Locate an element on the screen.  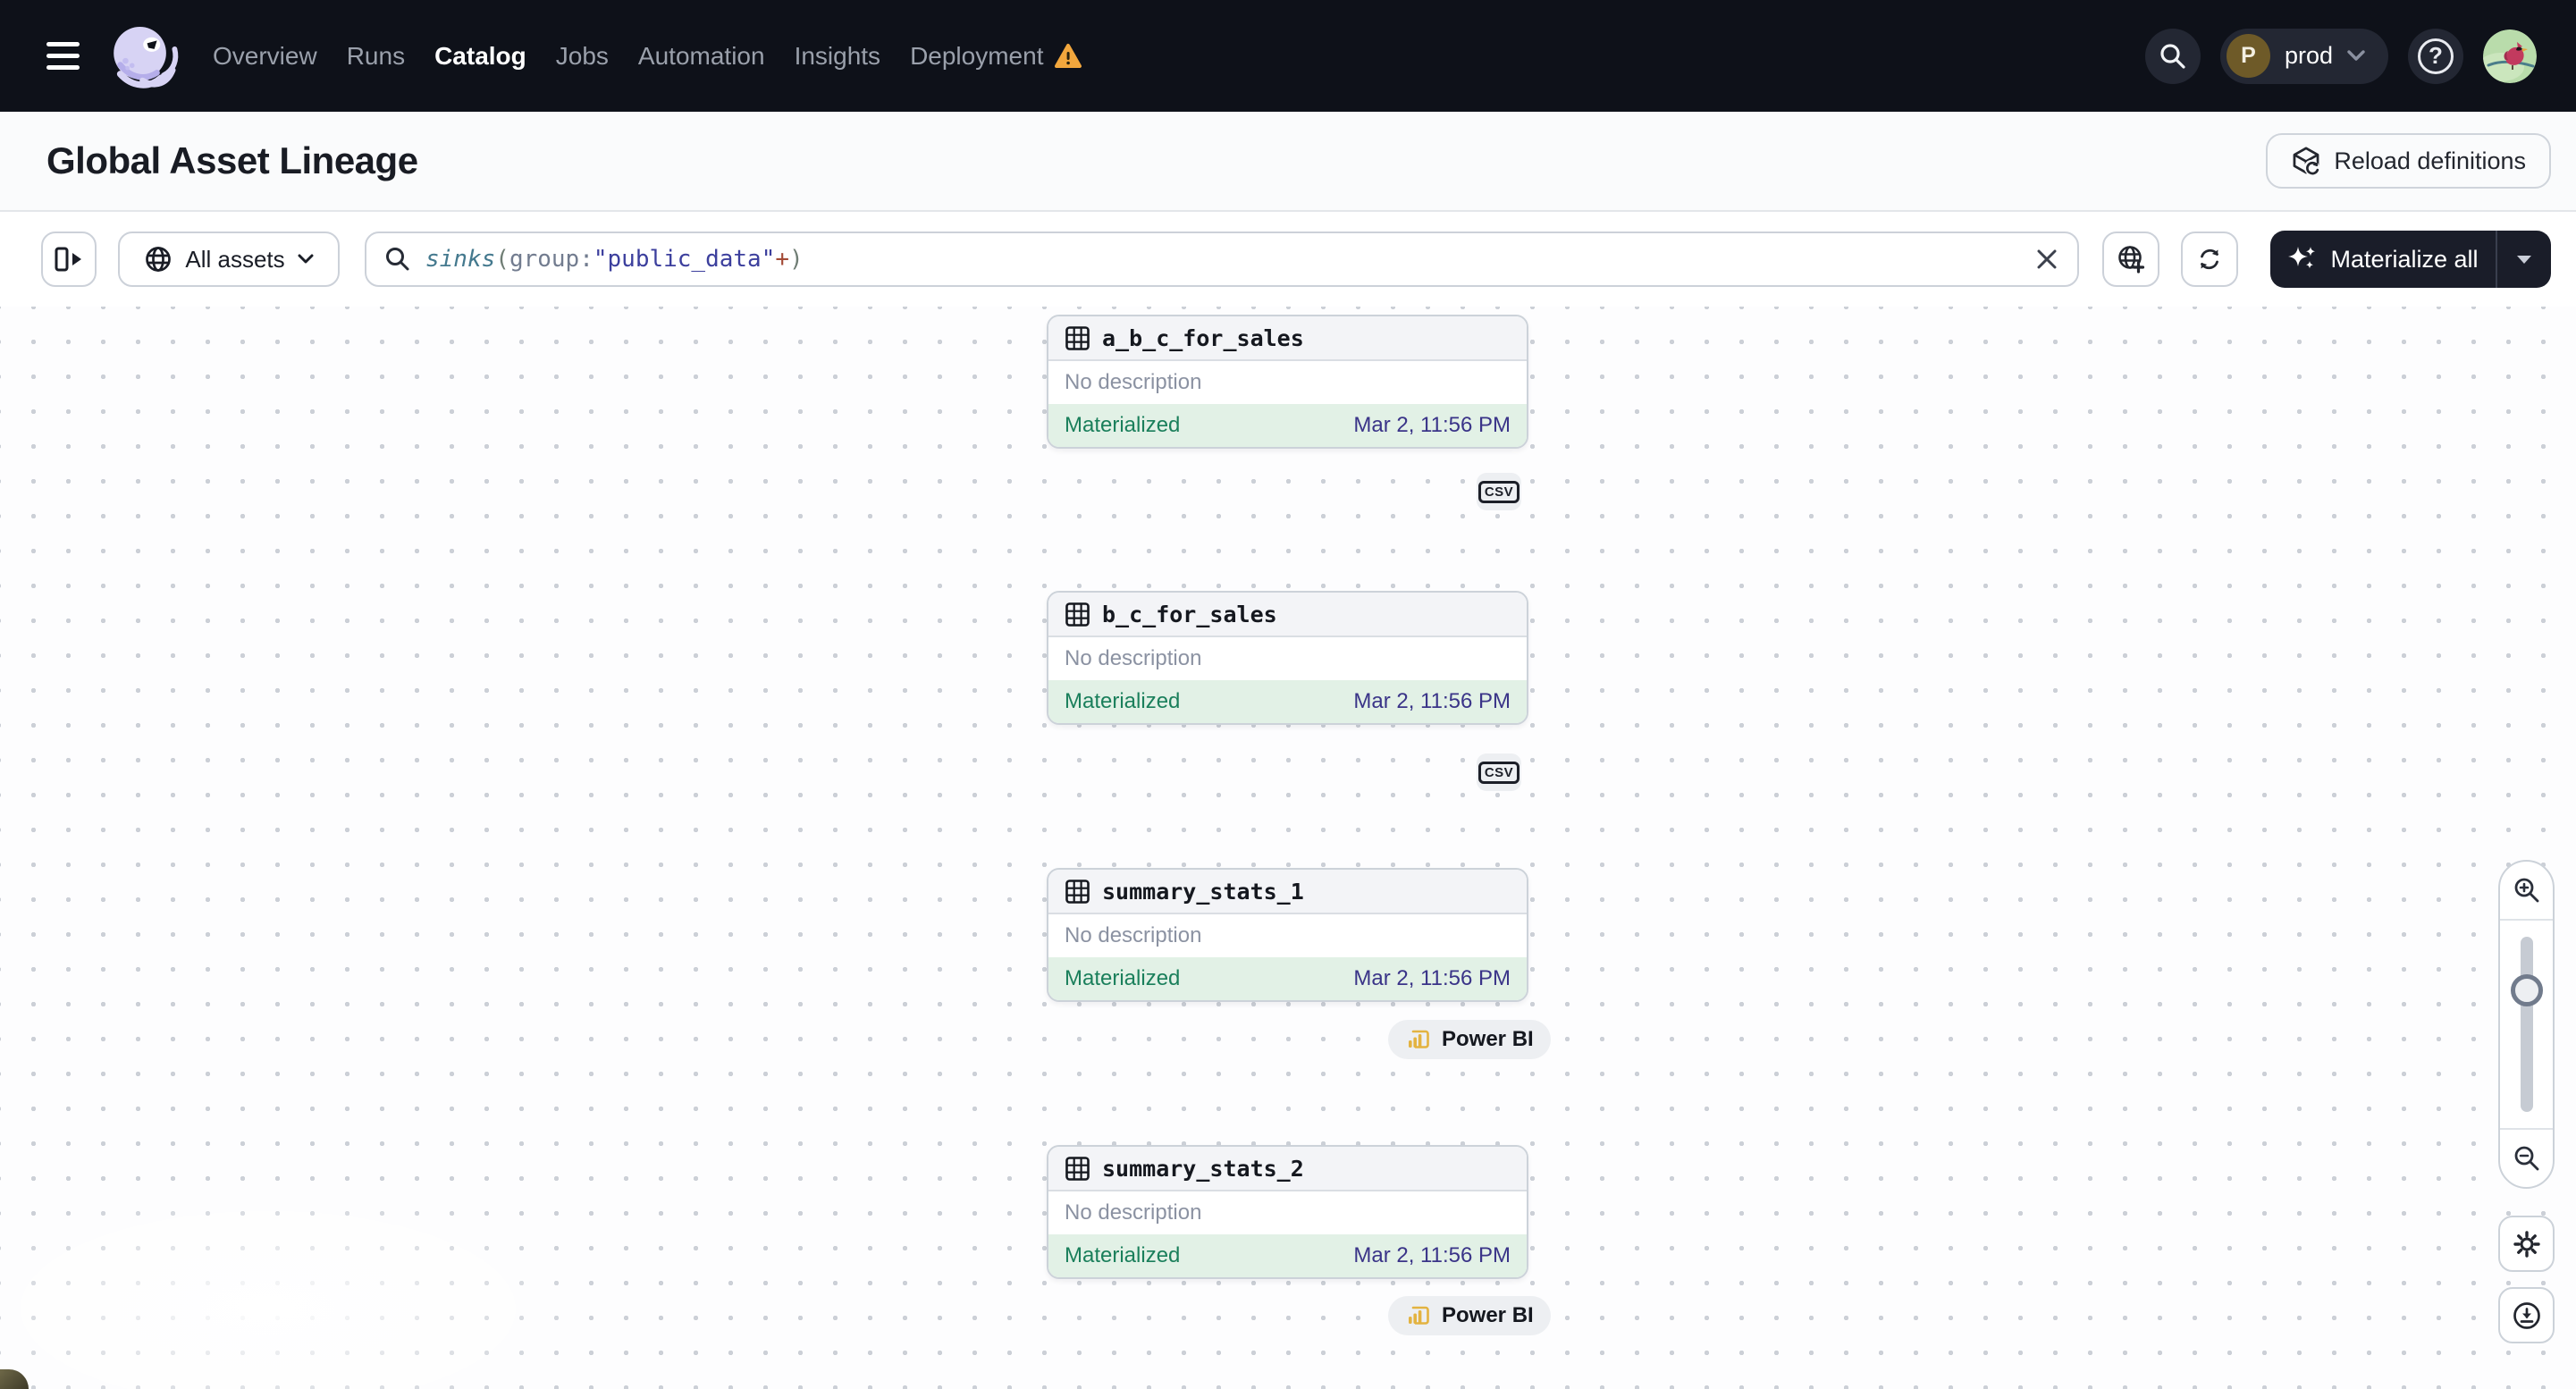
warning-icon is located at coordinates (1069, 55).